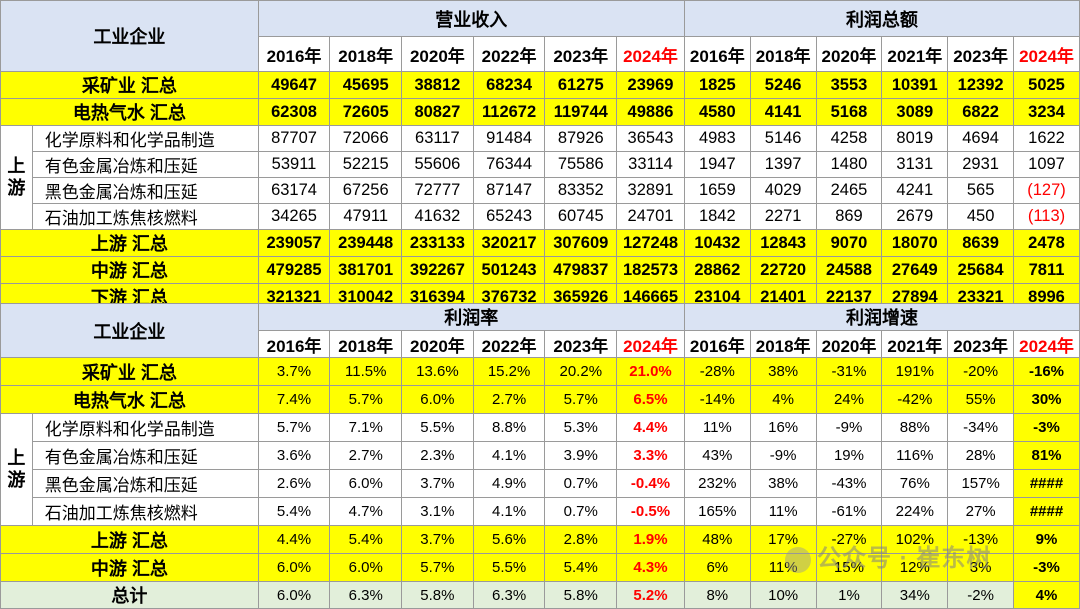 This screenshot has width=1080, height=609. What do you see at coordinates (650, 595) in the screenshot?
I see `margin-cell: 5.2%` at bounding box center [650, 595].